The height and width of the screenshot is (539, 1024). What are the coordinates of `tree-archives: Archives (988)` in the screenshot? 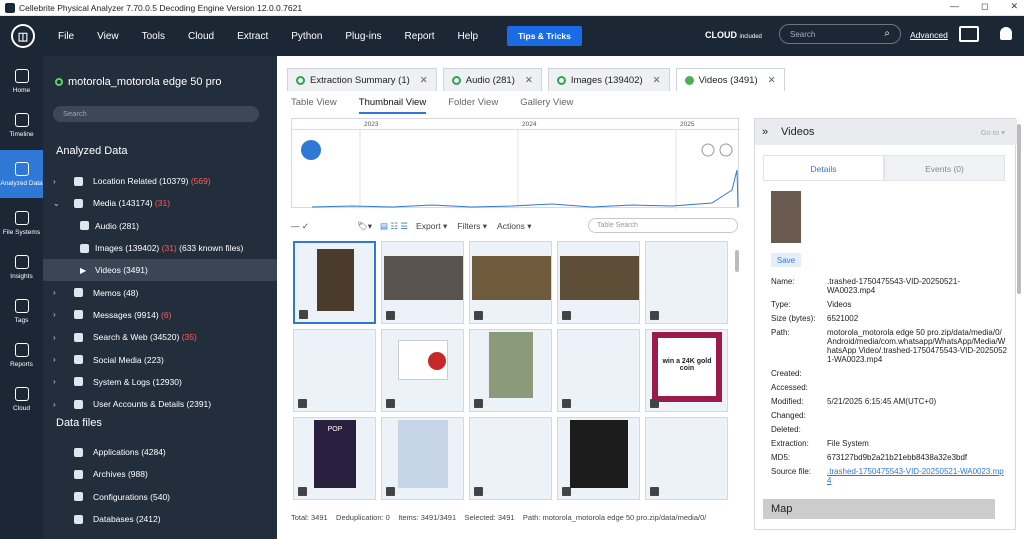 It's located at (160, 474).